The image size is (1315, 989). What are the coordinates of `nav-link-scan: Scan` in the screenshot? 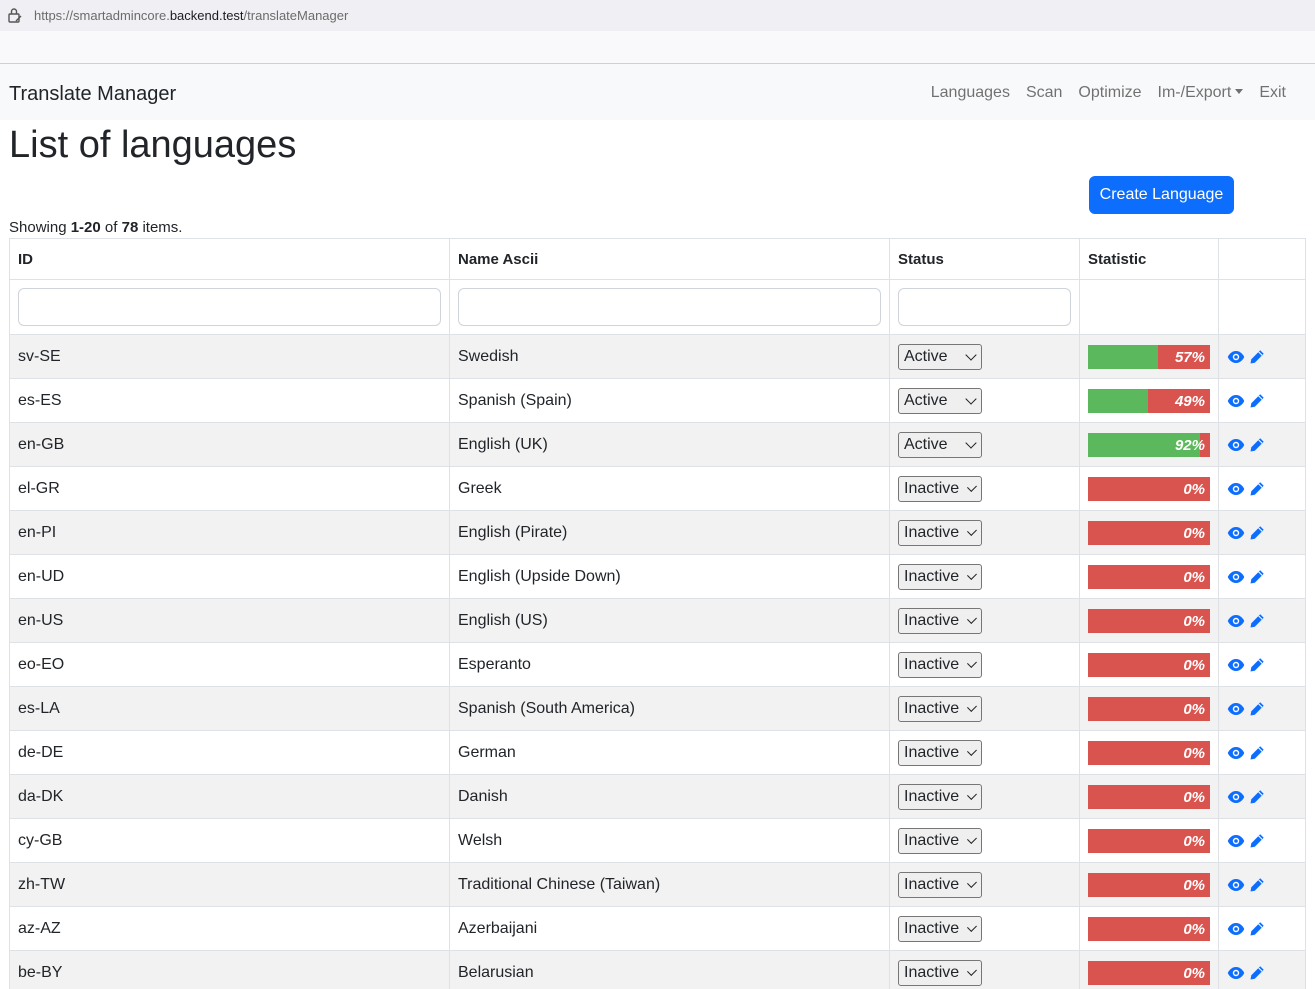 It's located at (1044, 93).